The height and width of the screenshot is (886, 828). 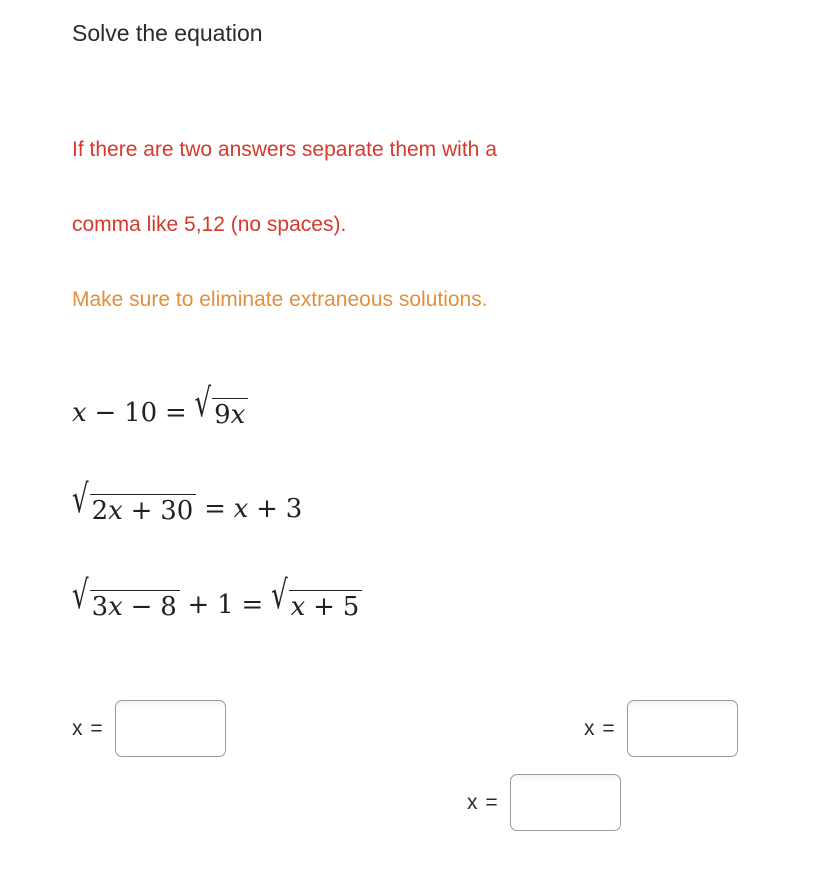 What do you see at coordinates (294, 509) in the screenshot?
I see `equation-2-rhs-number: 3` at bounding box center [294, 509].